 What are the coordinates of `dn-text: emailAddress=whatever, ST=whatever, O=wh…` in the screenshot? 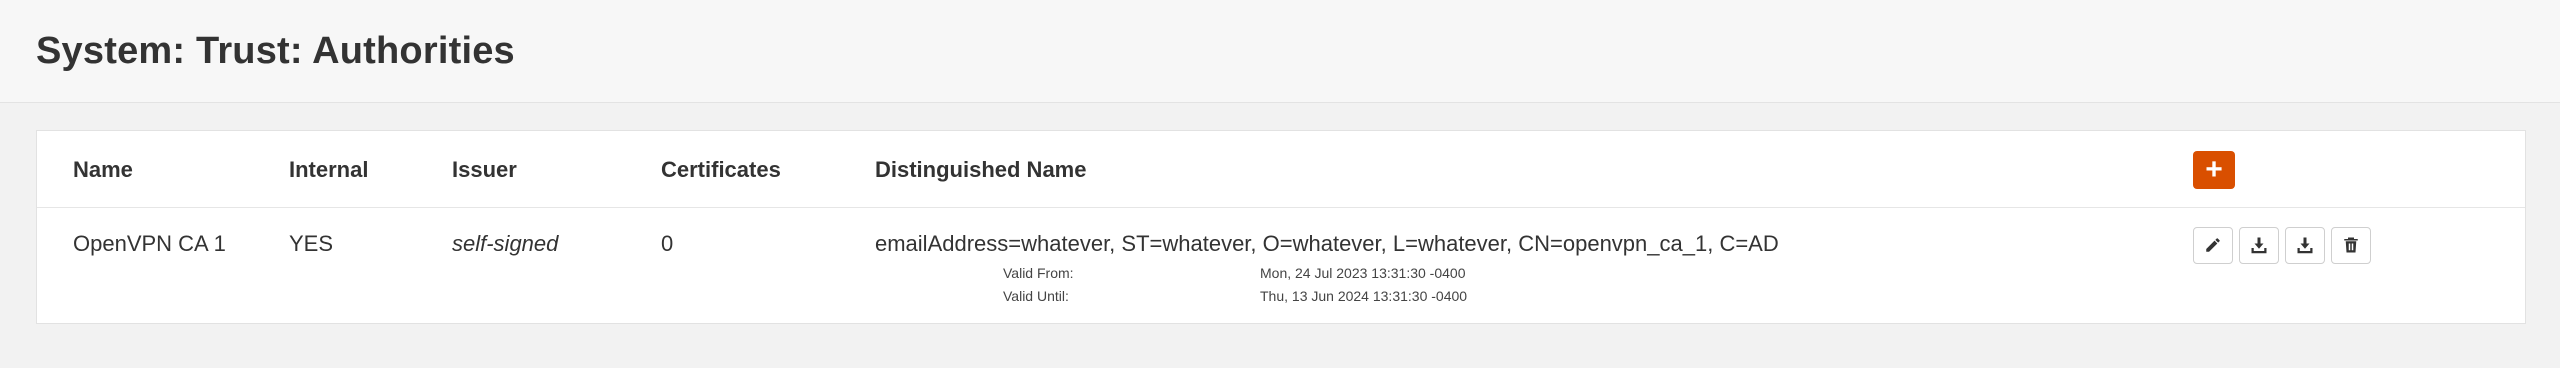 It's located at (1327, 243).